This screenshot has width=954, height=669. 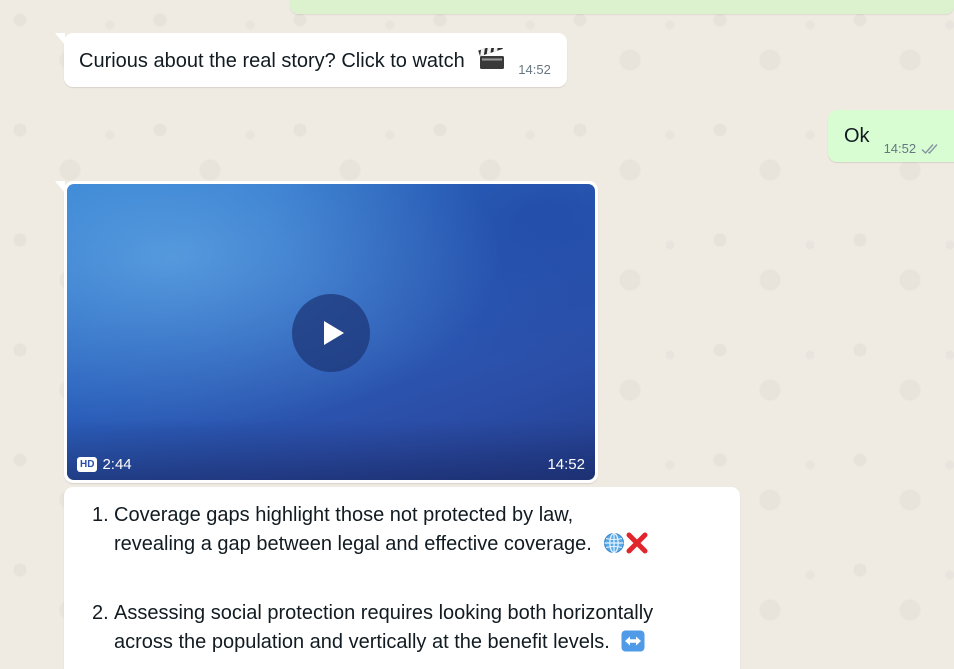 I want to click on previous-outgoing-bubble, so click(x=622, y=7).